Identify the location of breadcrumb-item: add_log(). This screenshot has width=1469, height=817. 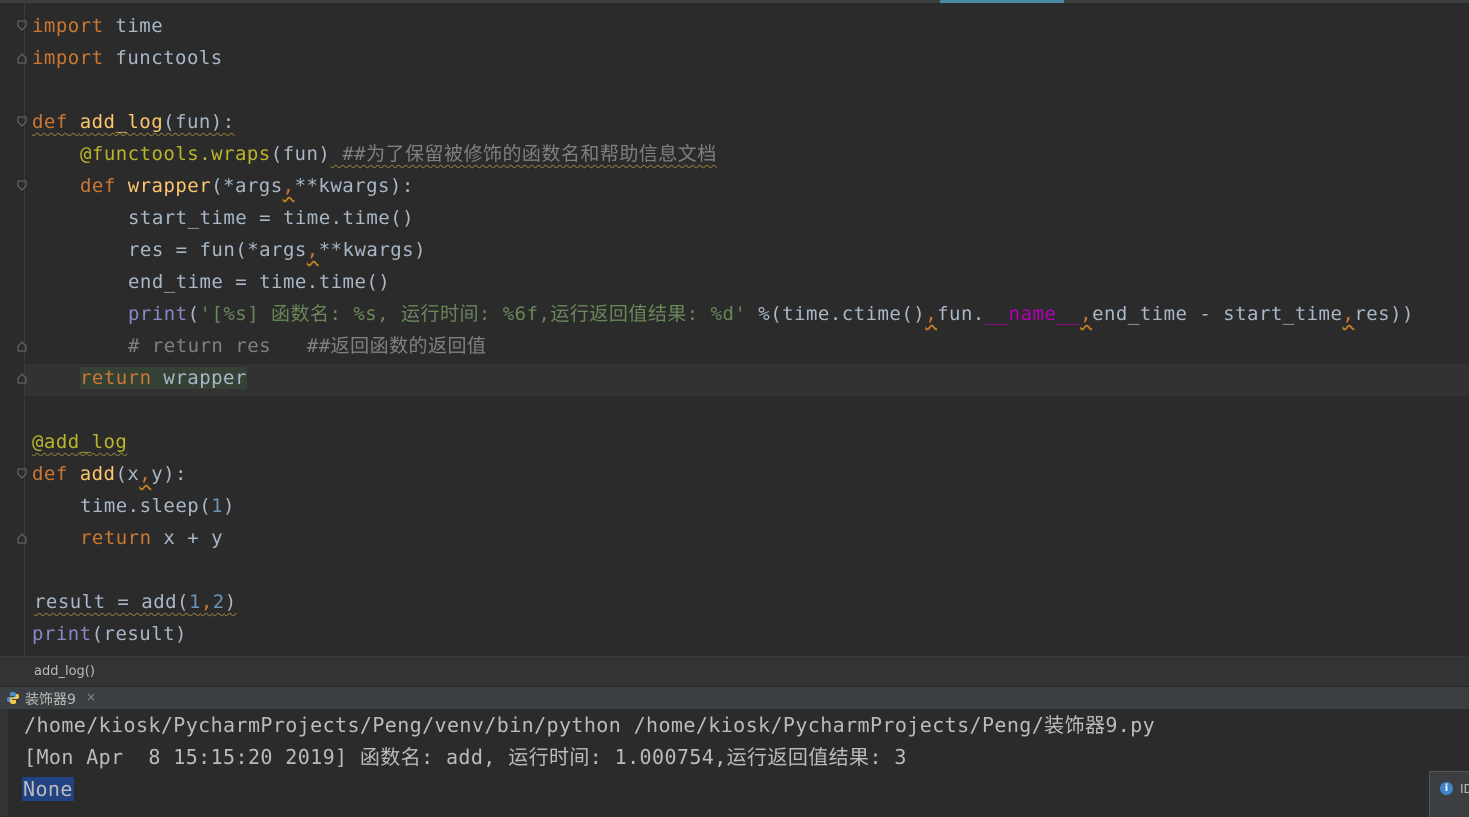
(64, 671).